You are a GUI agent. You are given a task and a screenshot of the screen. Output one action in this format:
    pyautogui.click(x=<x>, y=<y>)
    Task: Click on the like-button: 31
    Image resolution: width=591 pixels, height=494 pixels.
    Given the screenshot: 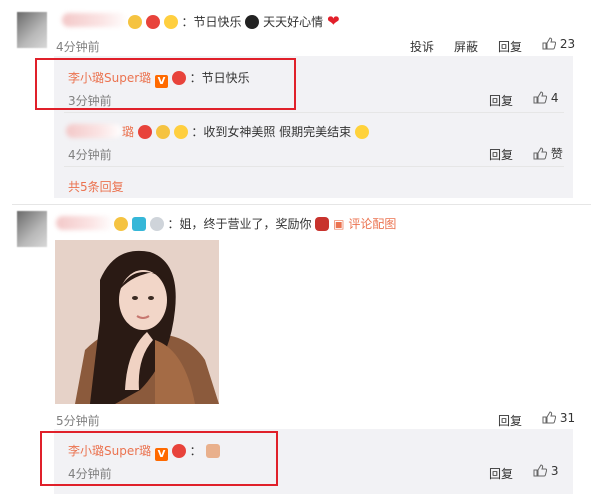 What is the action you would take?
    pyautogui.click(x=558, y=418)
    